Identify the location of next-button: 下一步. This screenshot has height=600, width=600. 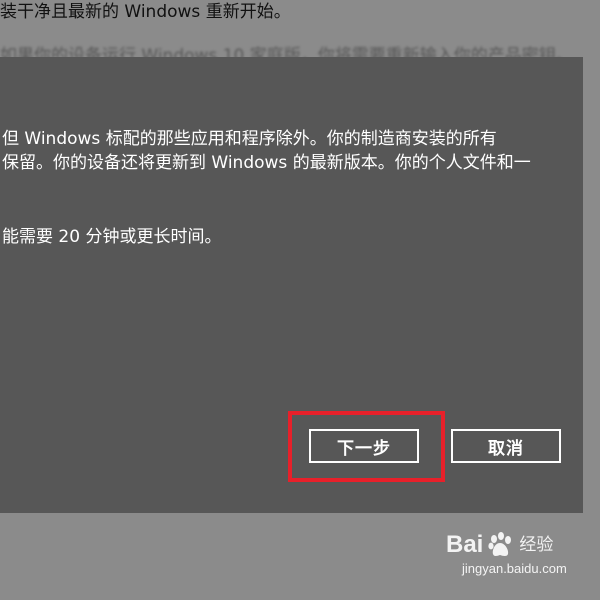
(364, 446).